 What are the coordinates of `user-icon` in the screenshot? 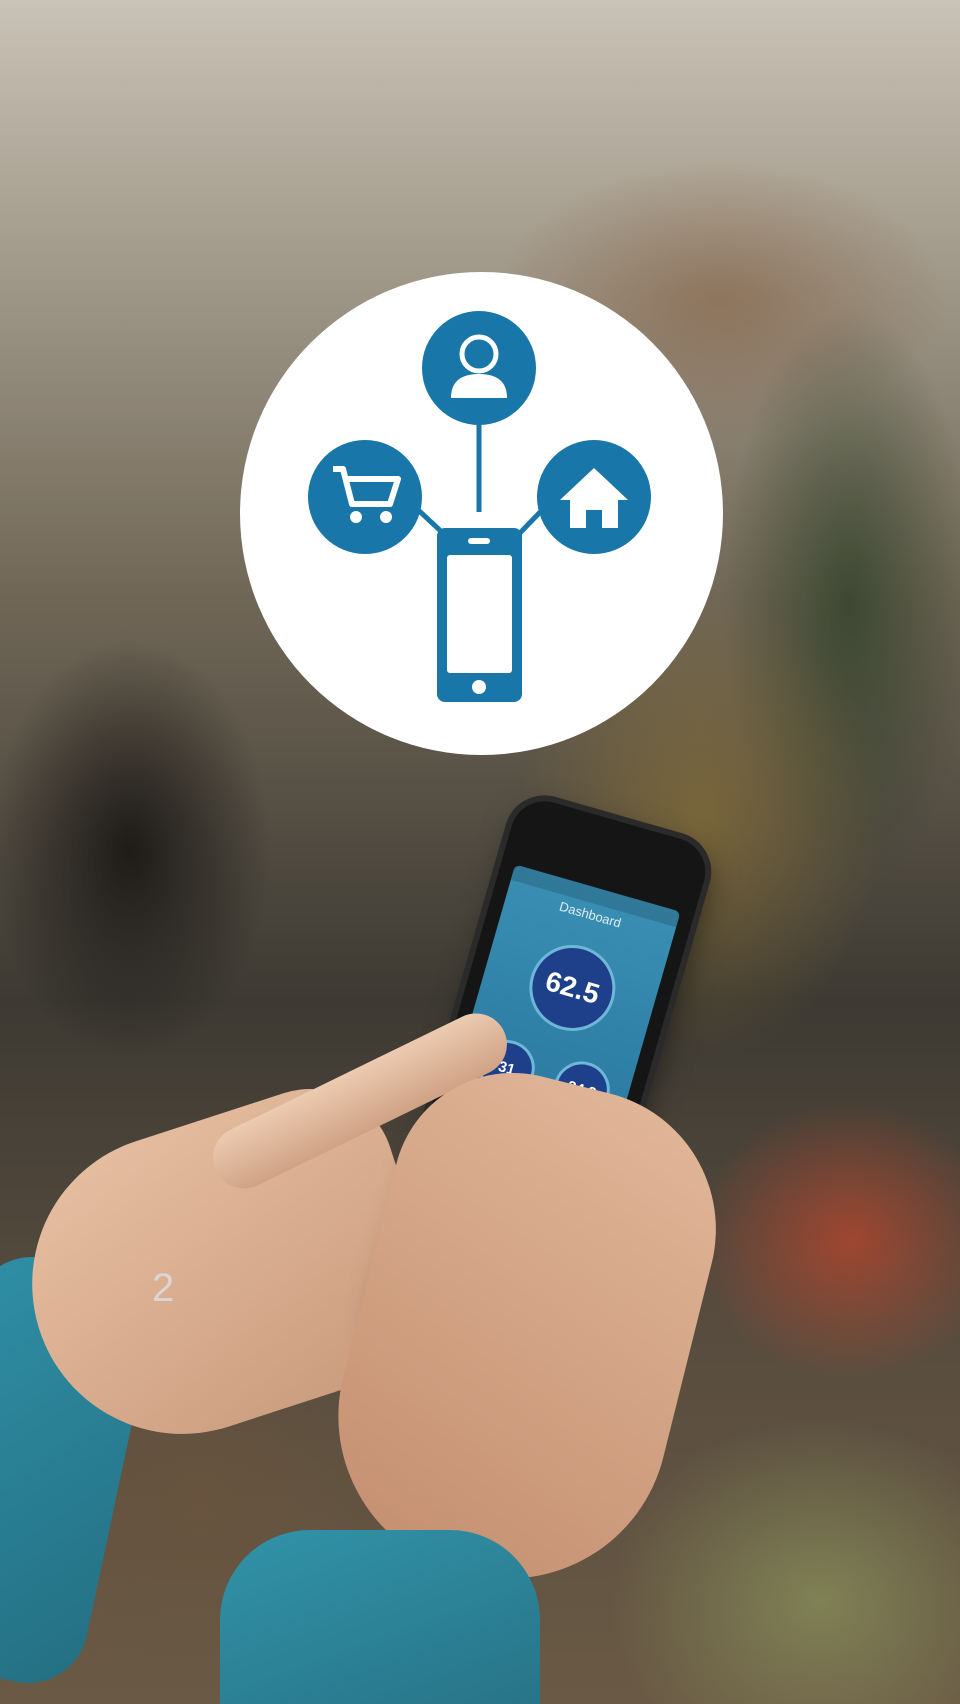 It's located at (479, 368).